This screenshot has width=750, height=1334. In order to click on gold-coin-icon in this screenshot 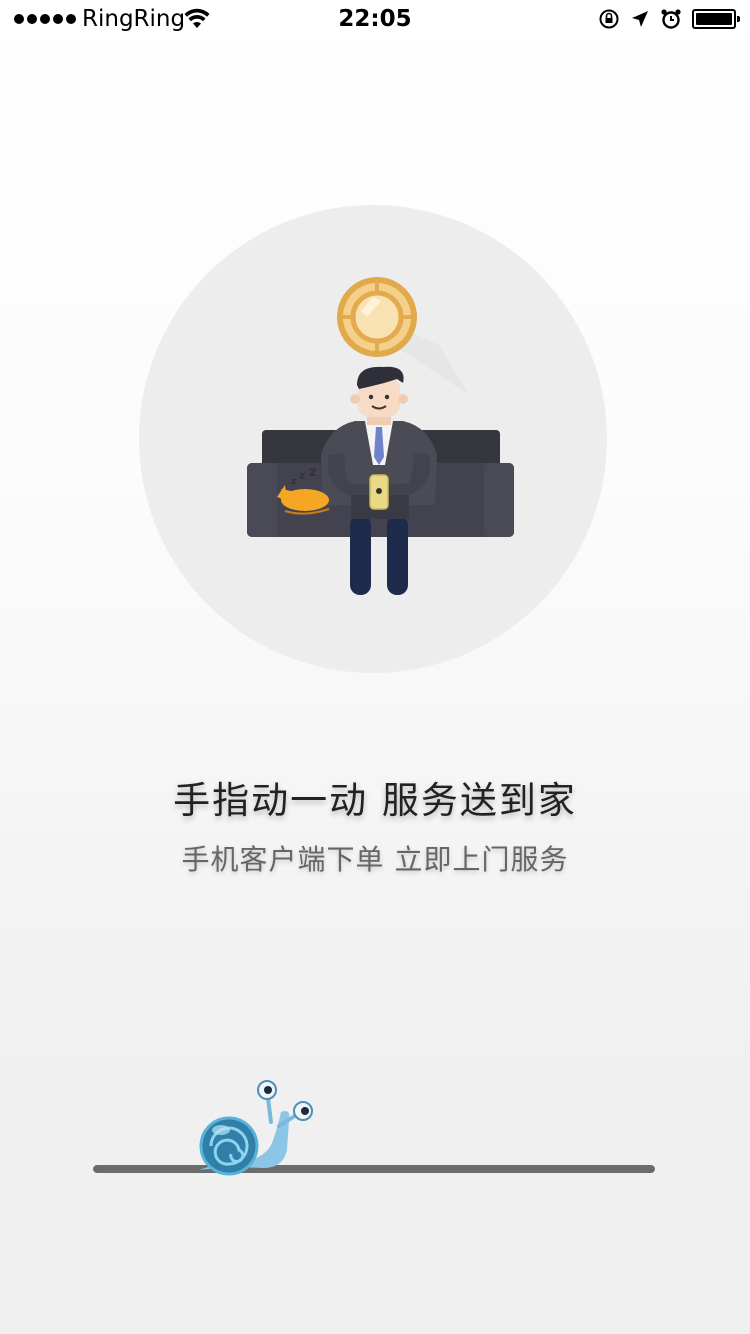, I will do `click(377, 317)`.